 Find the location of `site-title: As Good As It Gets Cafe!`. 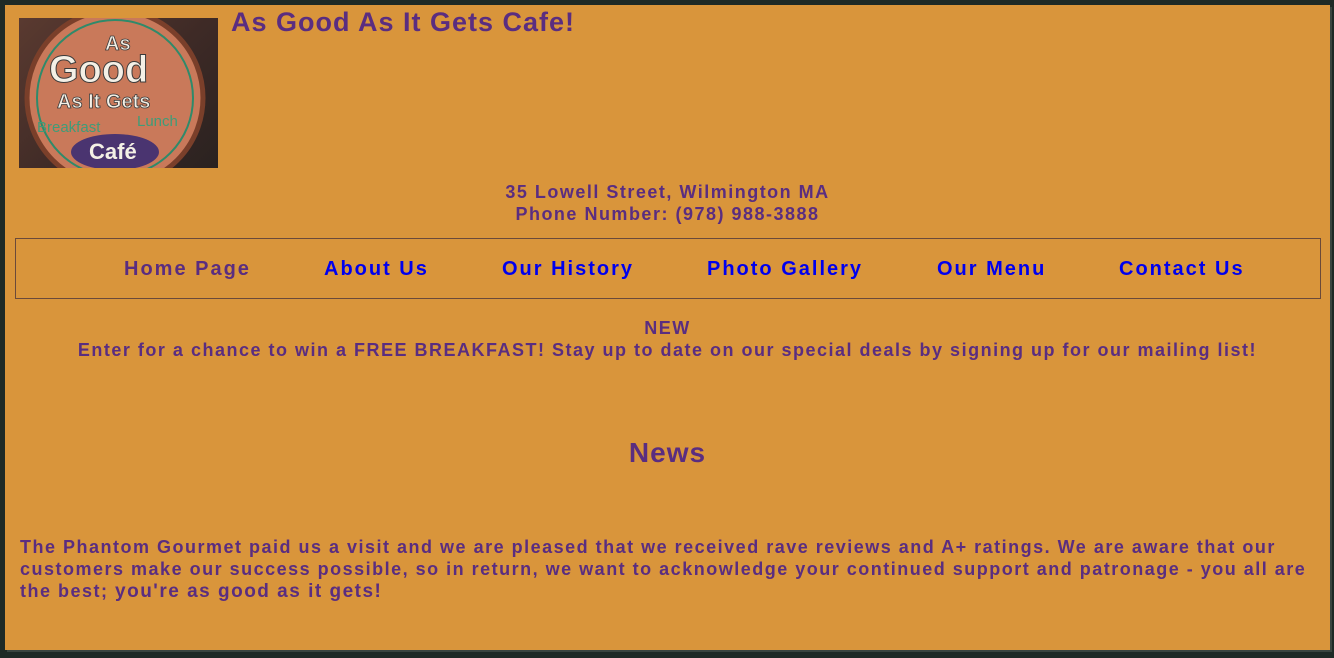

site-title: As Good As It Gets Cafe! is located at coordinates (403, 22).